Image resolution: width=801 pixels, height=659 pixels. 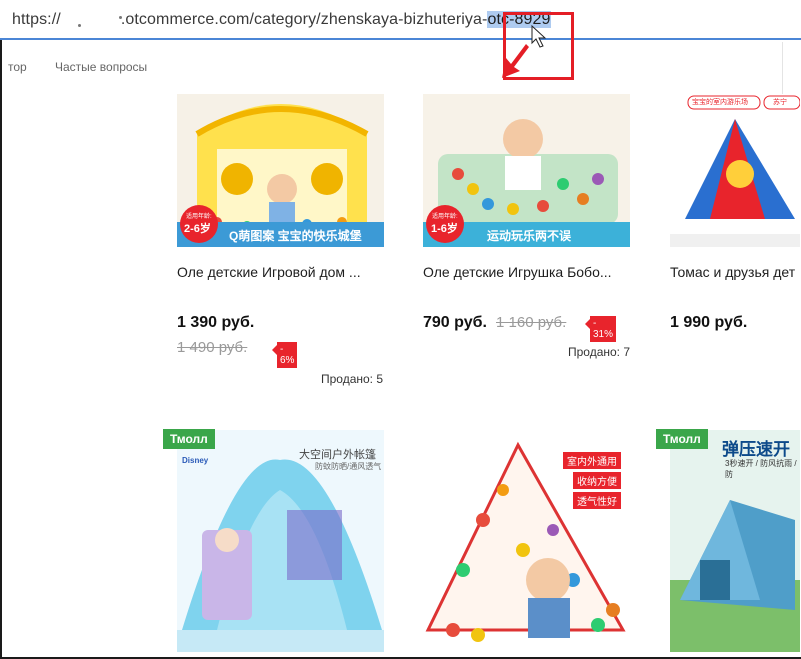 What do you see at coordinates (444, 229) in the screenshot?
I see `age-badge: 1-6岁` at bounding box center [444, 229].